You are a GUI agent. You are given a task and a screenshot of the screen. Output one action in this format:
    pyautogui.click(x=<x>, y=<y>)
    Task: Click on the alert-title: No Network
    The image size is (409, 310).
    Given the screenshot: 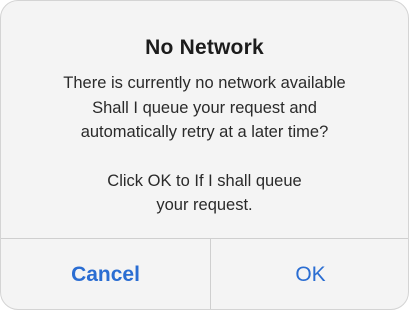 What is the action you would take?
    pyautogui.click(x=204, y=47)
    